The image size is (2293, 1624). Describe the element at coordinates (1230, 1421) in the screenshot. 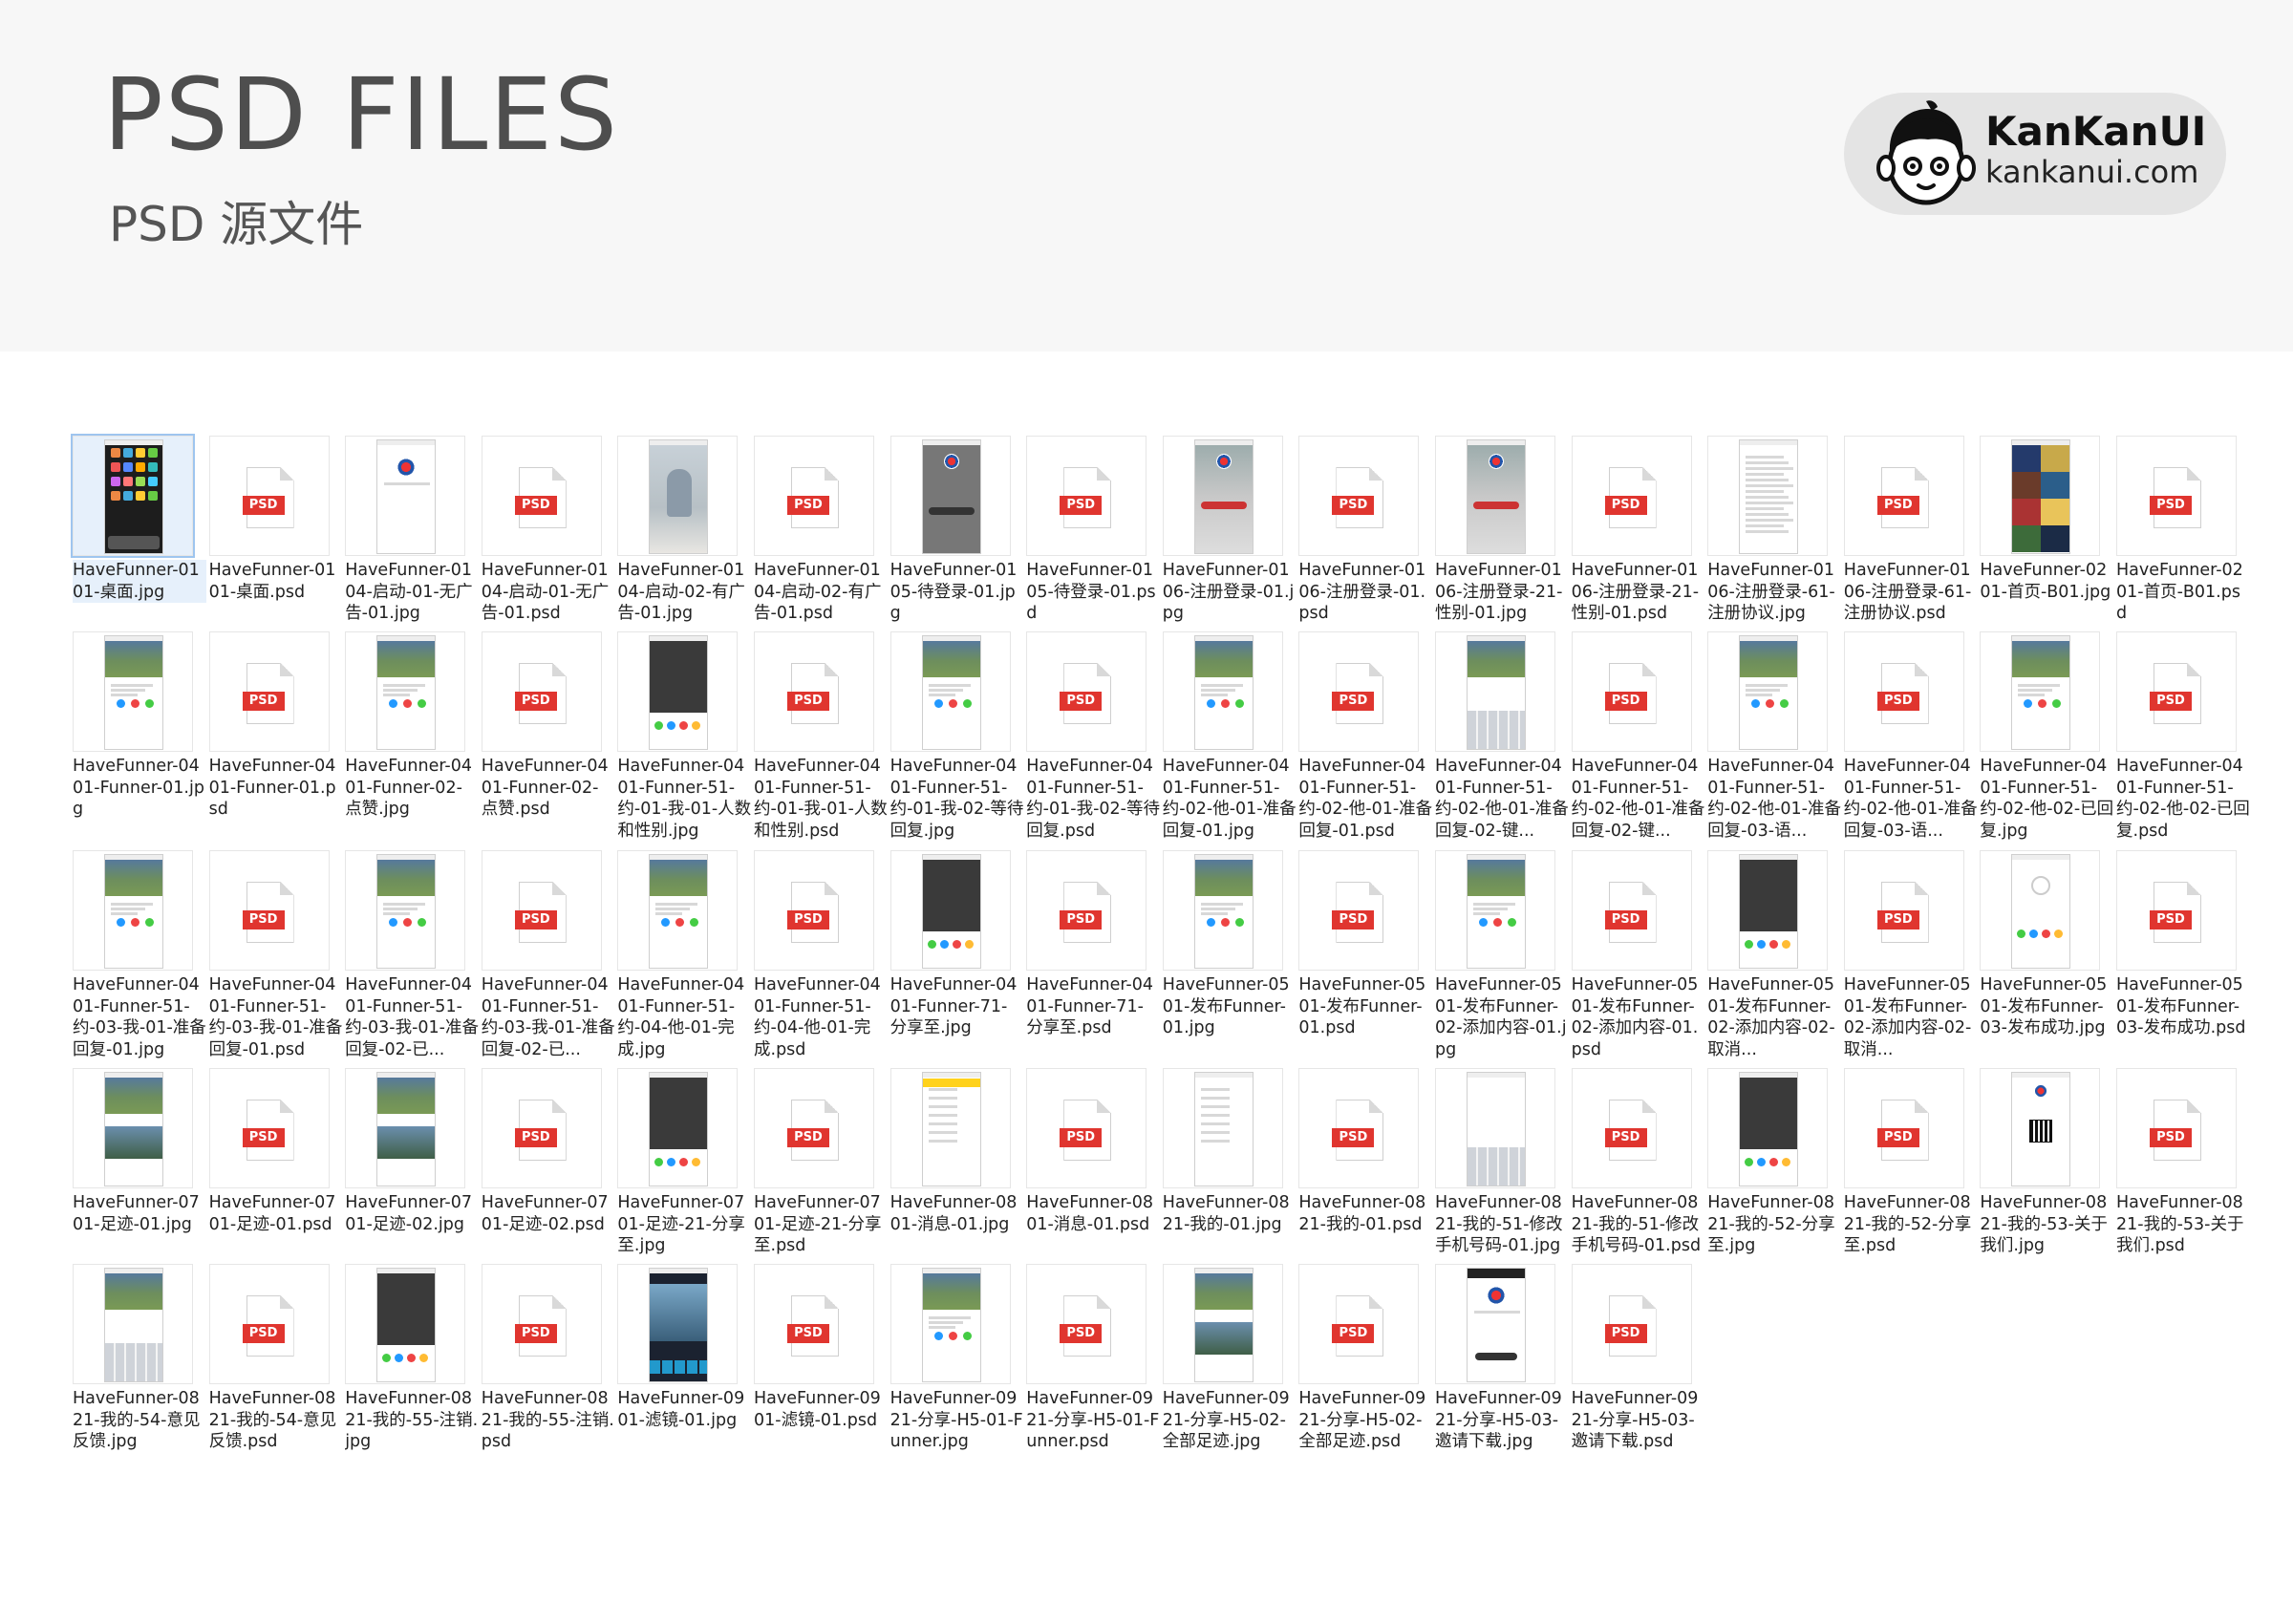

I see `file-name: HaveFunner-0921-分享-H5-02-全部足迹.jpg` at that location.